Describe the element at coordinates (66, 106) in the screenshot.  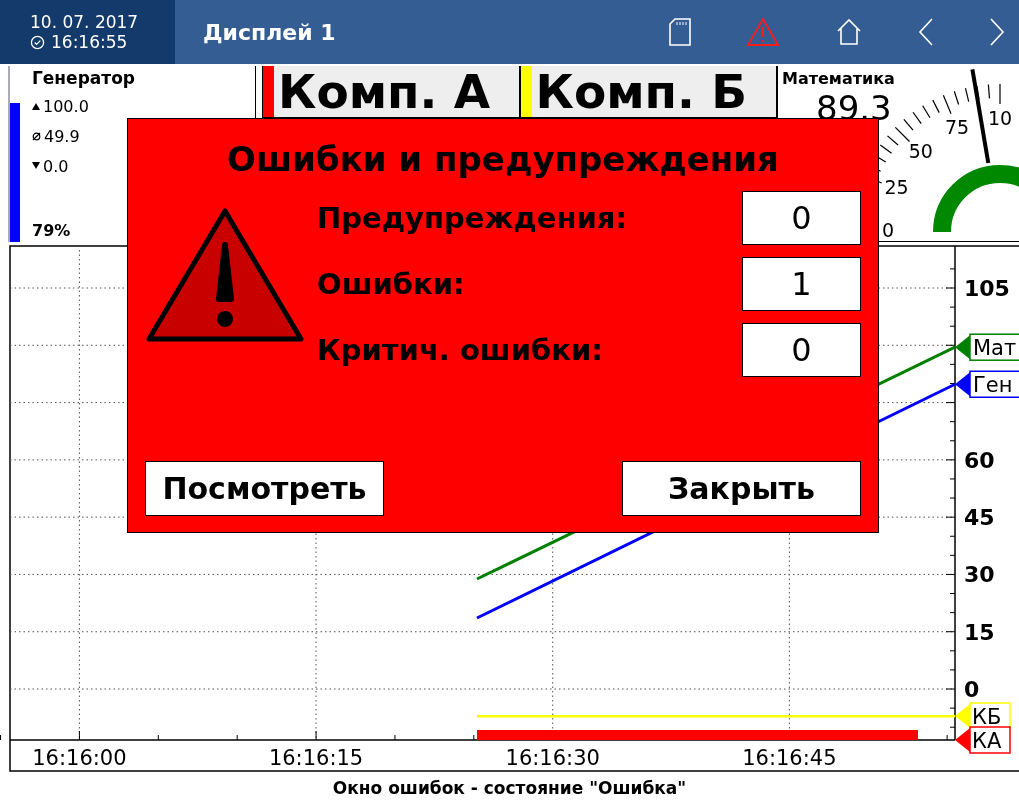
I see `max-value: 100.0` at that location.